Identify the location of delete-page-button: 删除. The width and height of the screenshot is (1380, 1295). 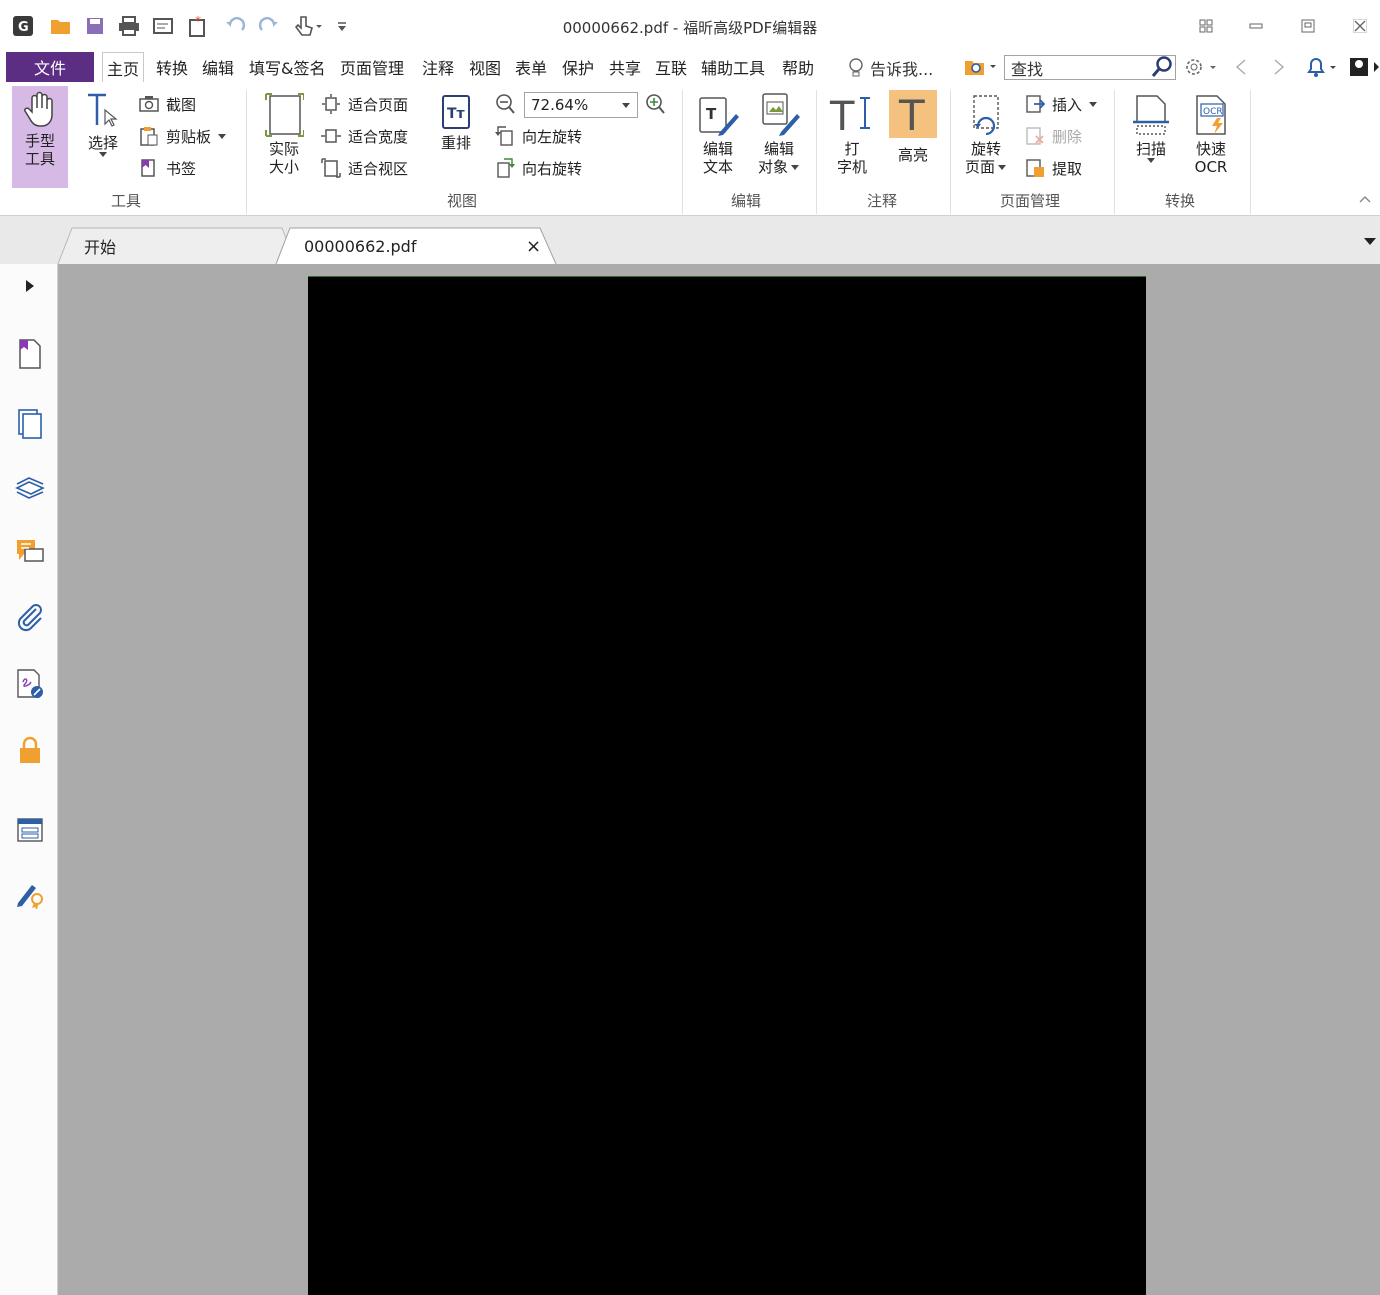
(1053, 136).